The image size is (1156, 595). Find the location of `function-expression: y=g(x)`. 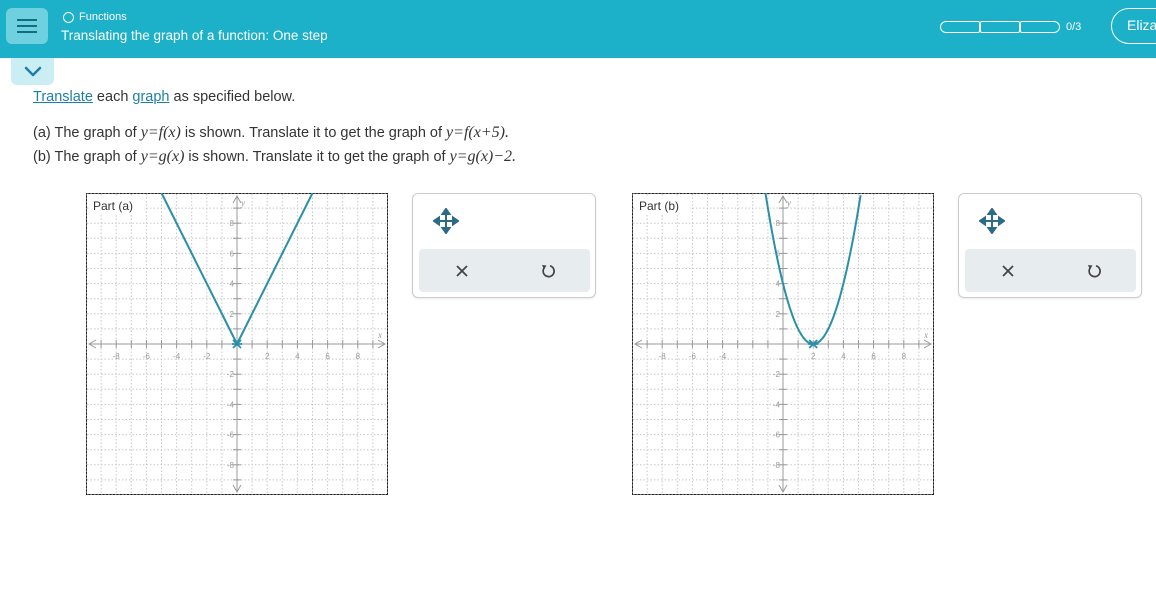

function-expression: y=g(x) is located at coordinates (162, 156).